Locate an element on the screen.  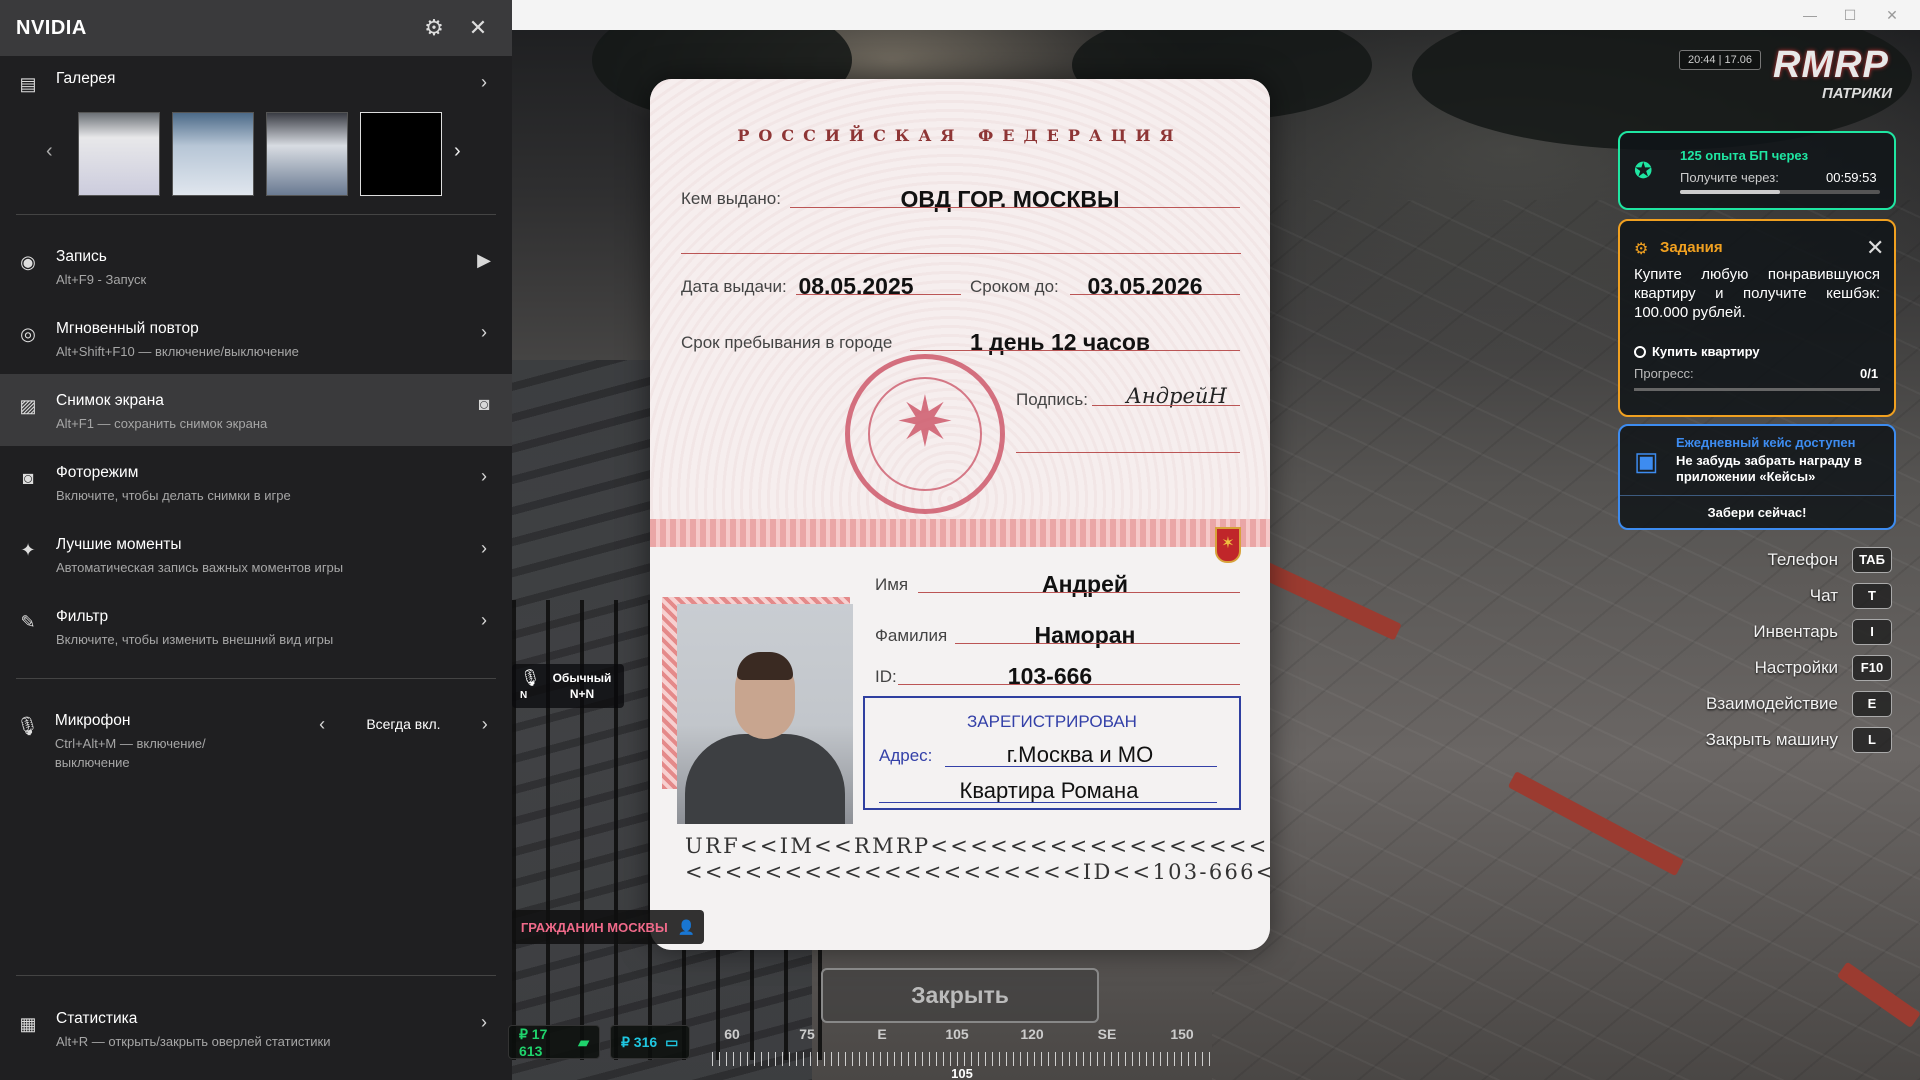
separator is located at coordinates (256, 678).